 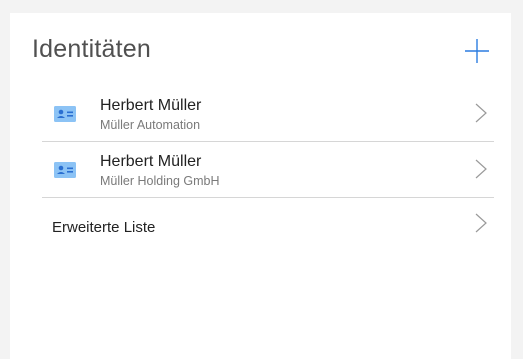 I want to click on page-title: Identitäten, so click(x=91, y=49).